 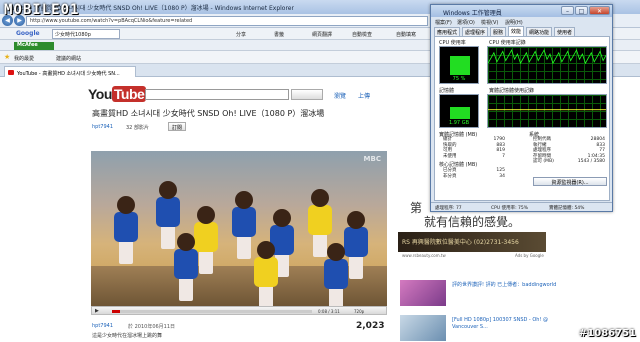 What do you see at coordinates (307, 94) in the screenshot?
I see `youtube-search-button` at bounding box center [307, 94].